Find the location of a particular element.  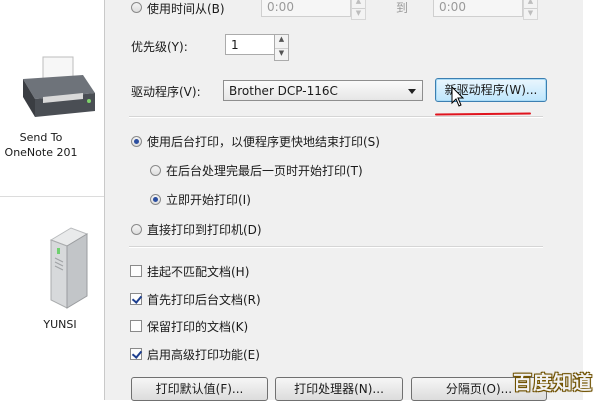

time-from-input: 0:00 is located at coordinates (306, 8).